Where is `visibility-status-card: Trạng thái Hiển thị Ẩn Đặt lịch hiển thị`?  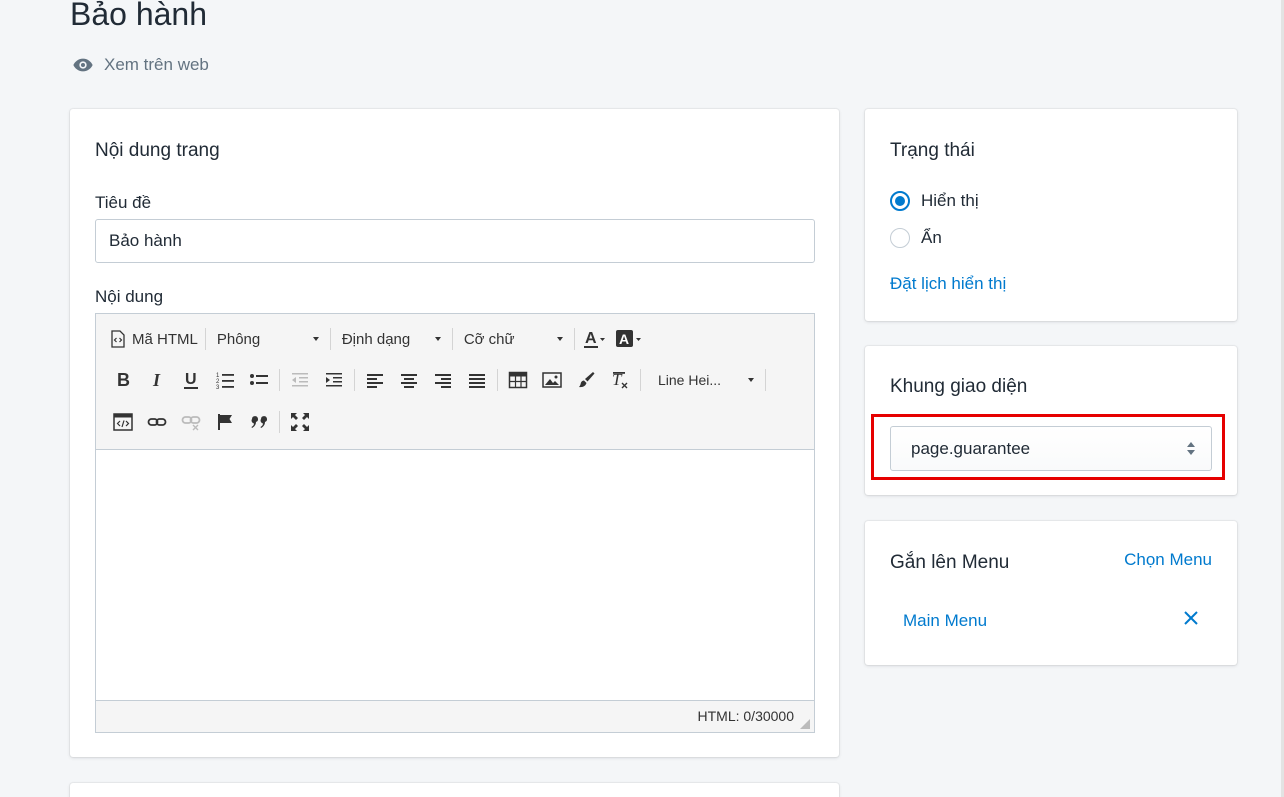 visibility-status-card: Trạng thái Hiển thị Ẩn Đặt lịch hiển thị is located at coordinates (1051, 215).